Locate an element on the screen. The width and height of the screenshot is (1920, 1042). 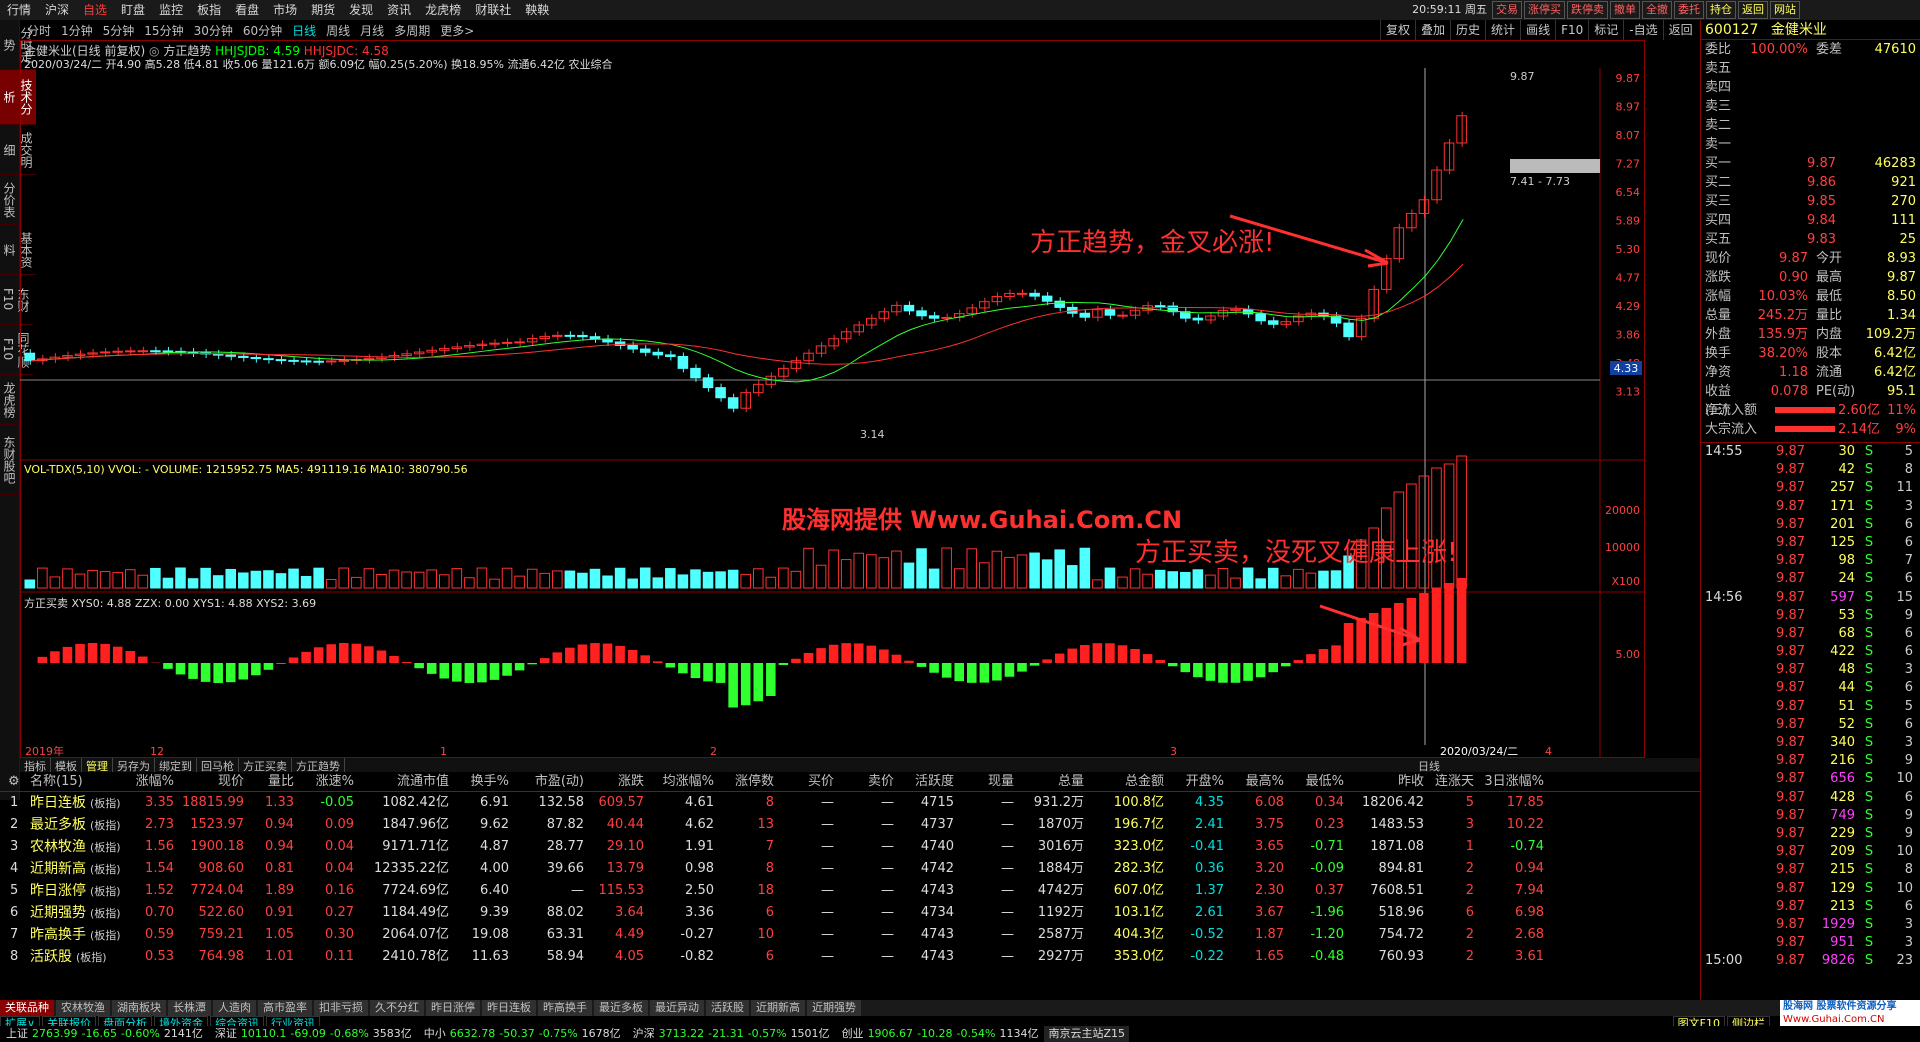
col-header-22: 3日涨幅% is located at coordinates (1515, 781).